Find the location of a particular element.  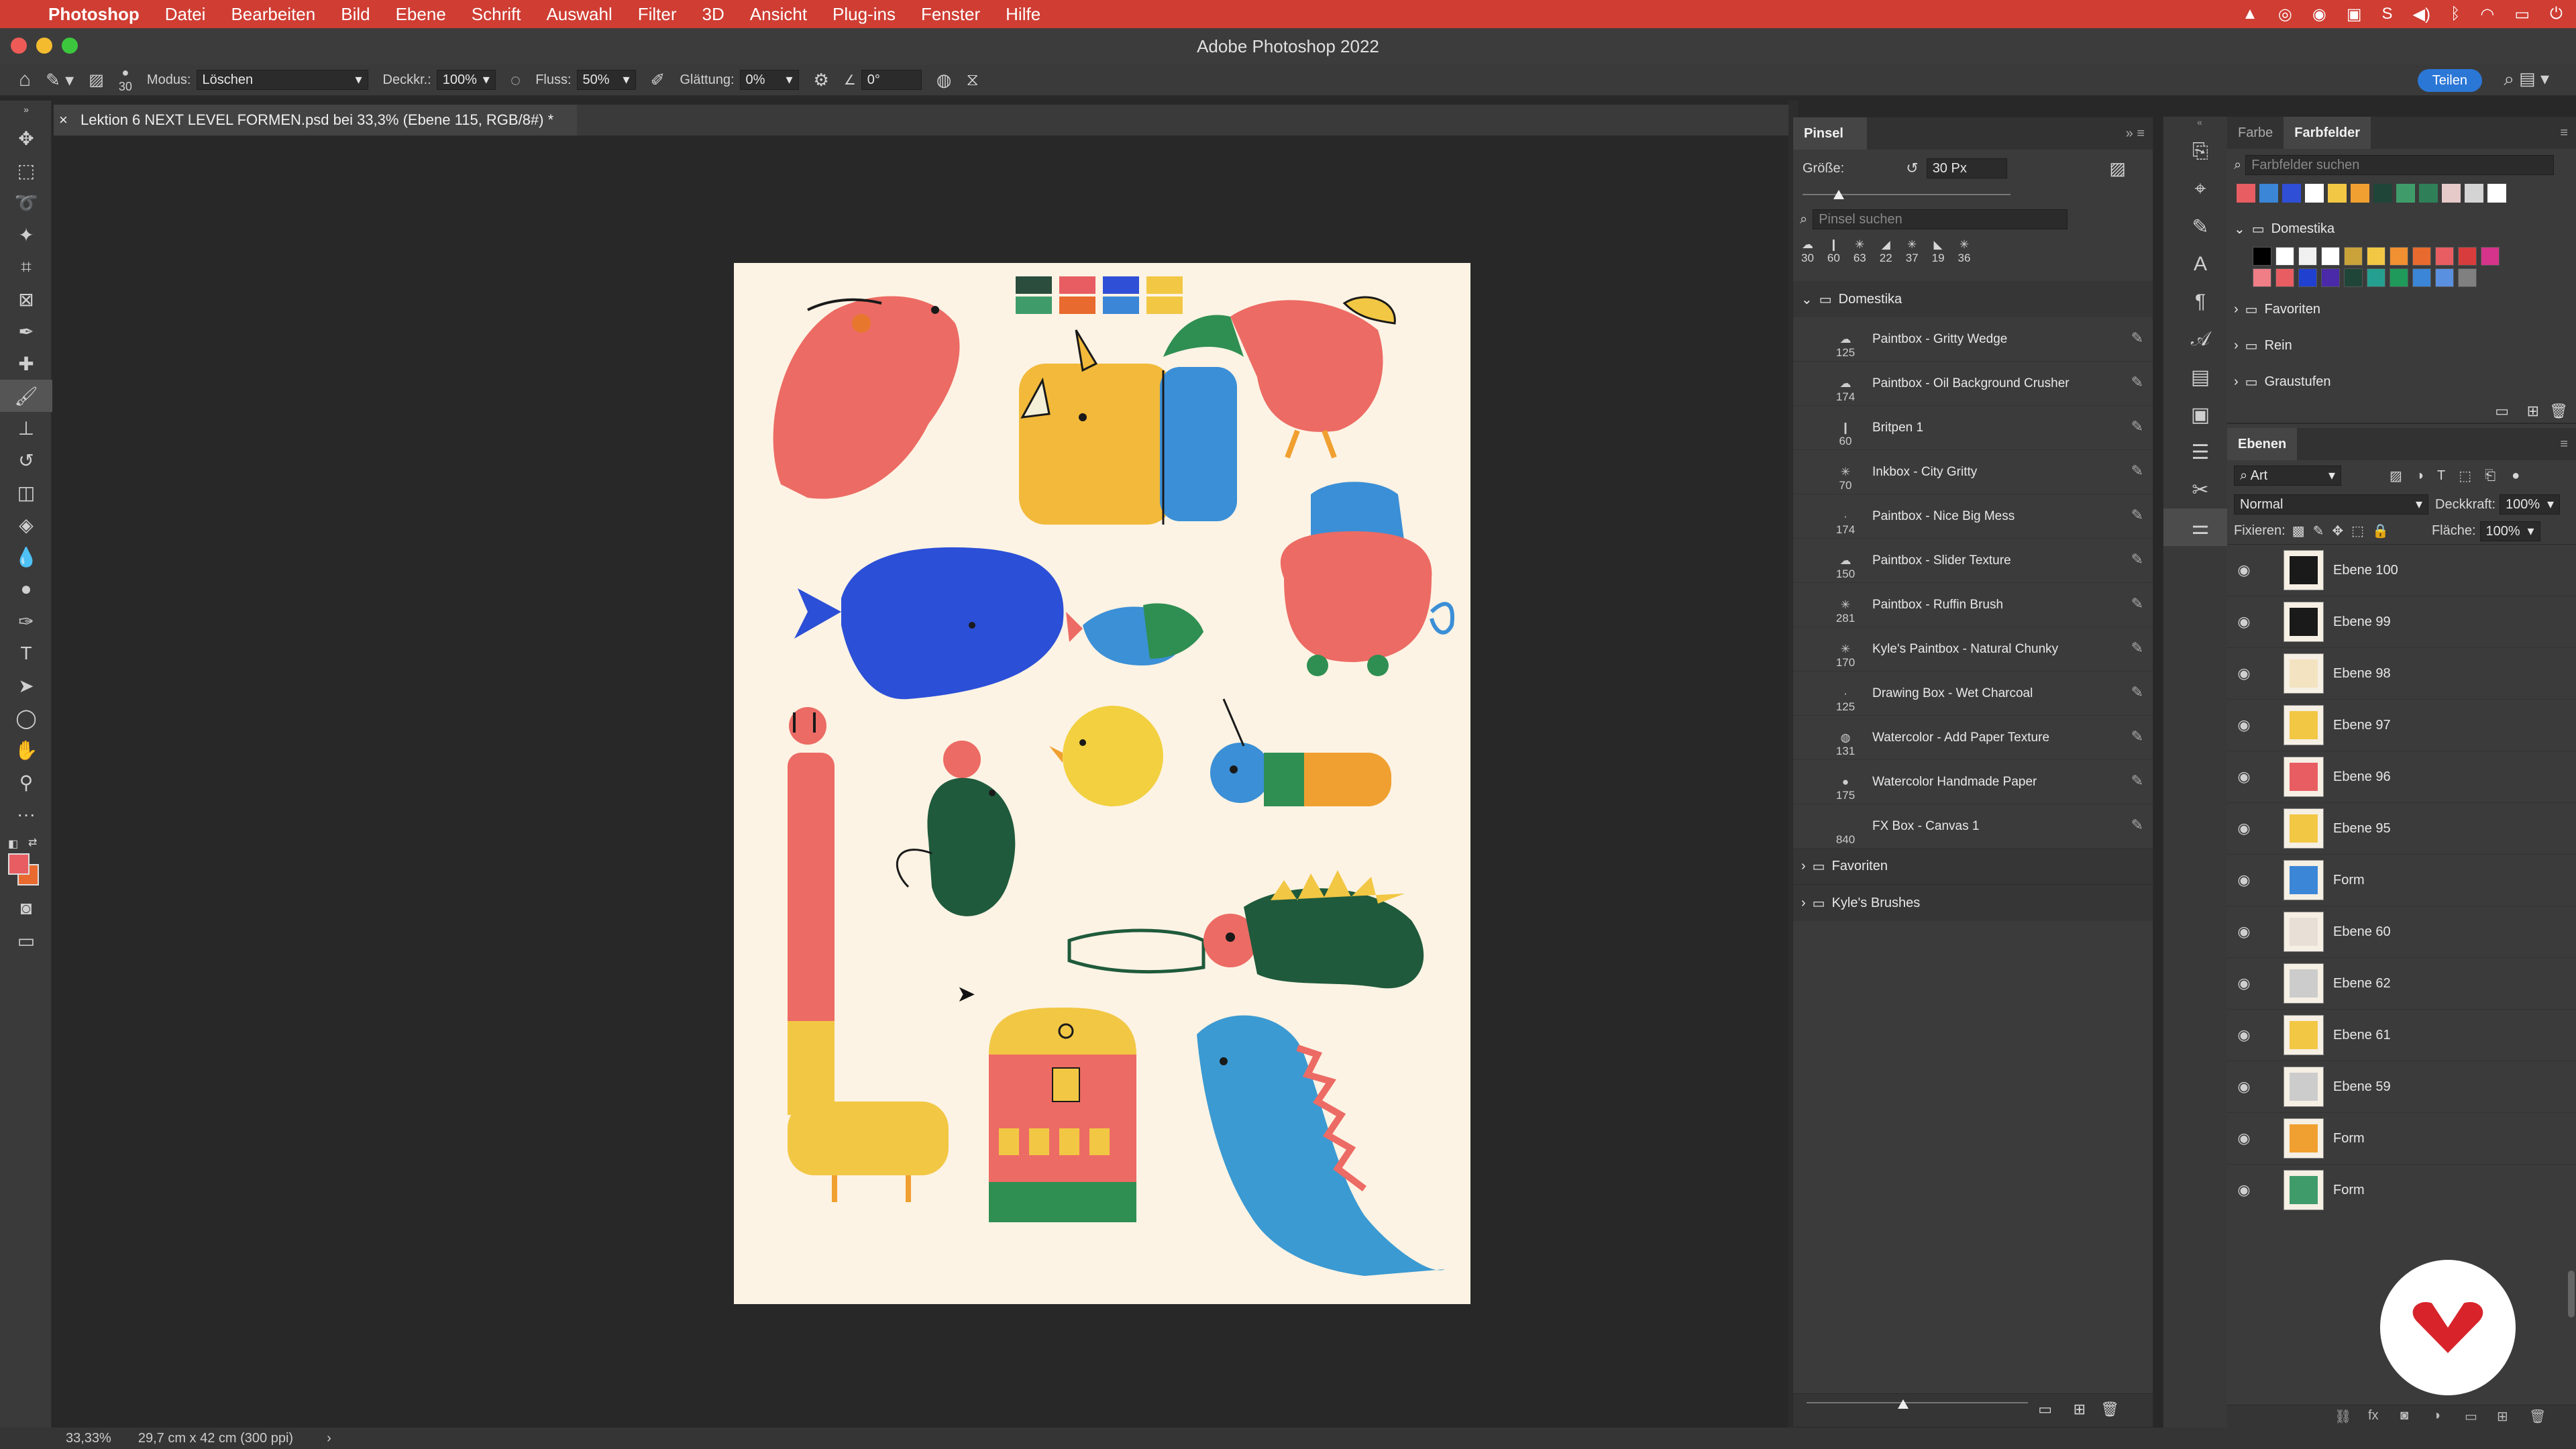

more-tools-icon: ··· is located at coordinates (26, 814).